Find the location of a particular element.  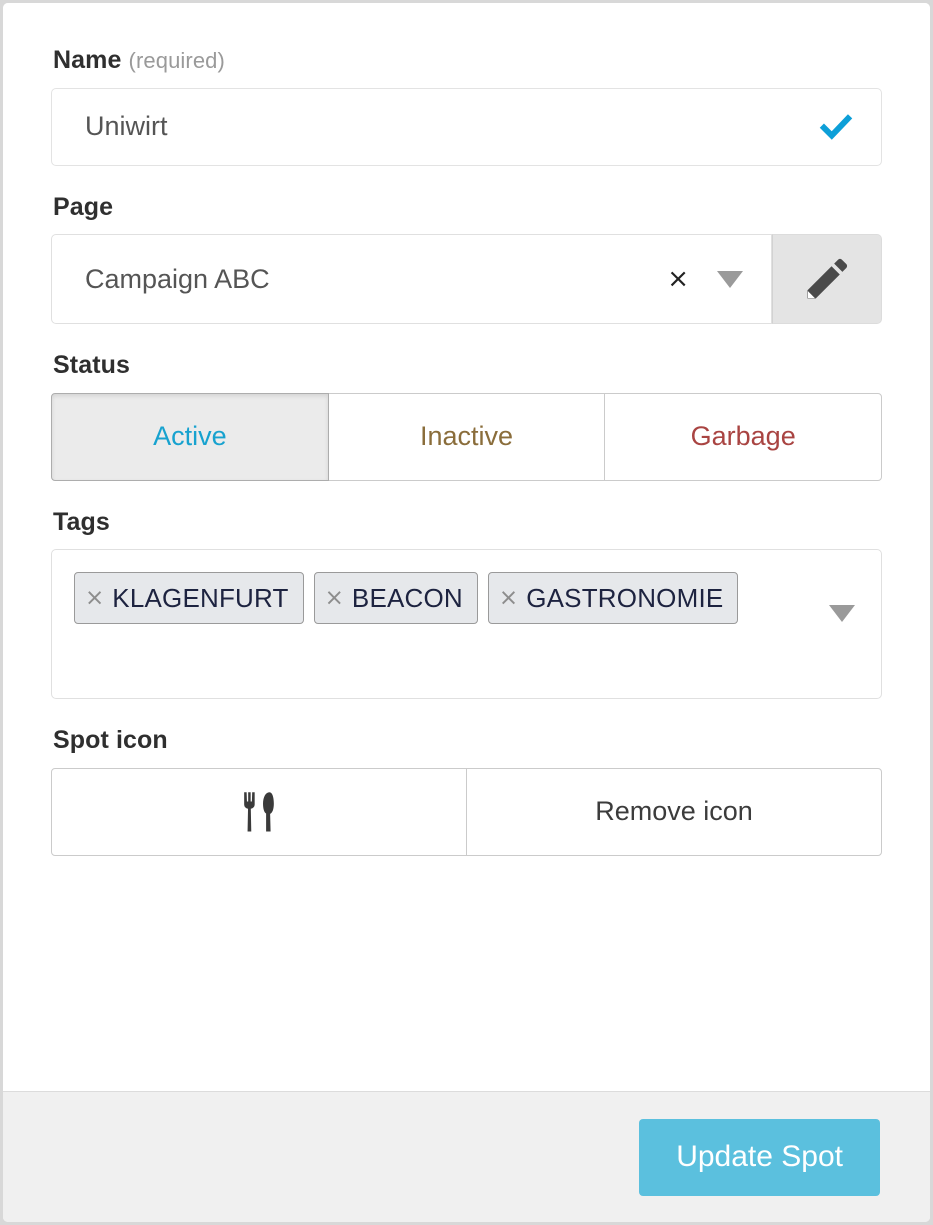

tags-field-group: Tags × KLAGENFURT × BEACON × GASTRONOMIE is located at coordinates (466, 603).